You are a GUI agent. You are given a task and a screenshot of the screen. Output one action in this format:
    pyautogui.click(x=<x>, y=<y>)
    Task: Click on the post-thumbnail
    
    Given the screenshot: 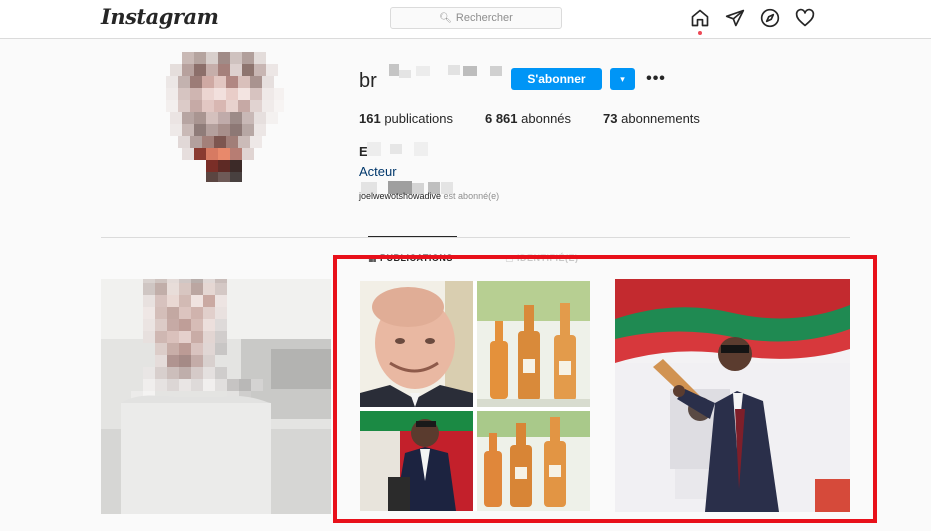 What is the action you would take?
    pyautogui.click(x=216, y=396)
    